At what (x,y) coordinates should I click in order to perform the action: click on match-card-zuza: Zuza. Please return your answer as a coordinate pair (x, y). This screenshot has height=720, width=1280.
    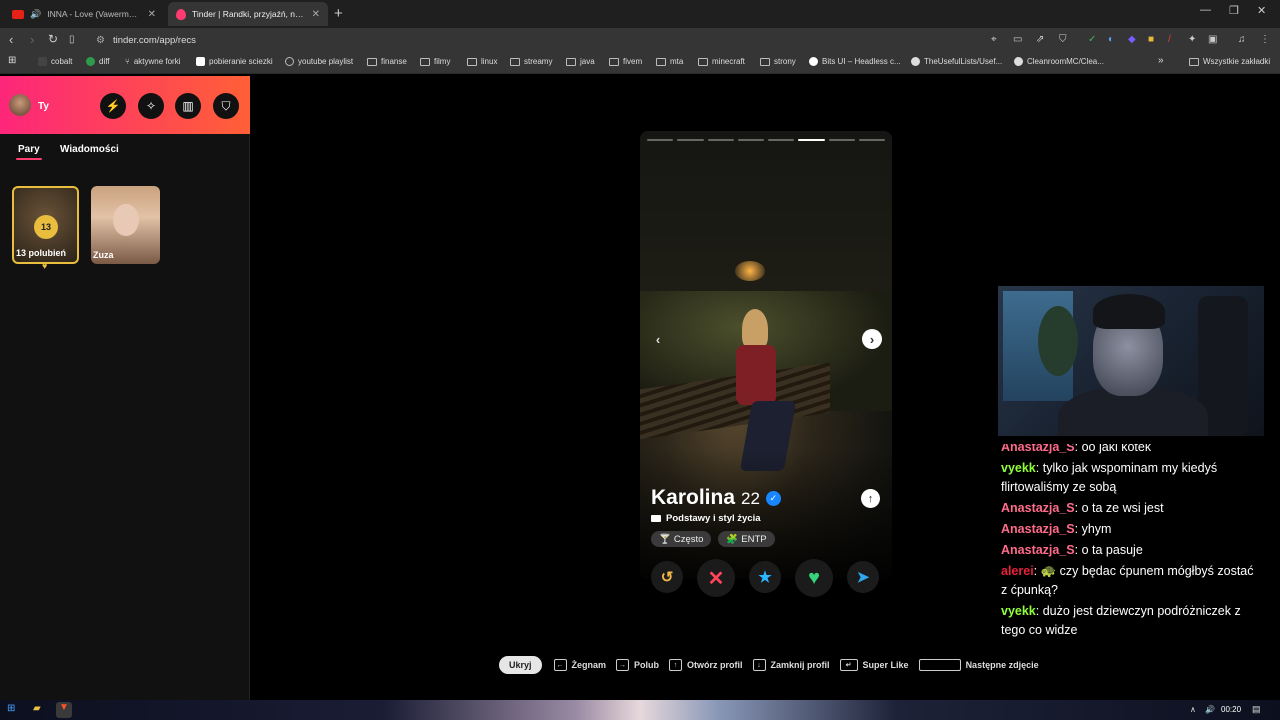
    Looking at the image, I should click on (125, 225).